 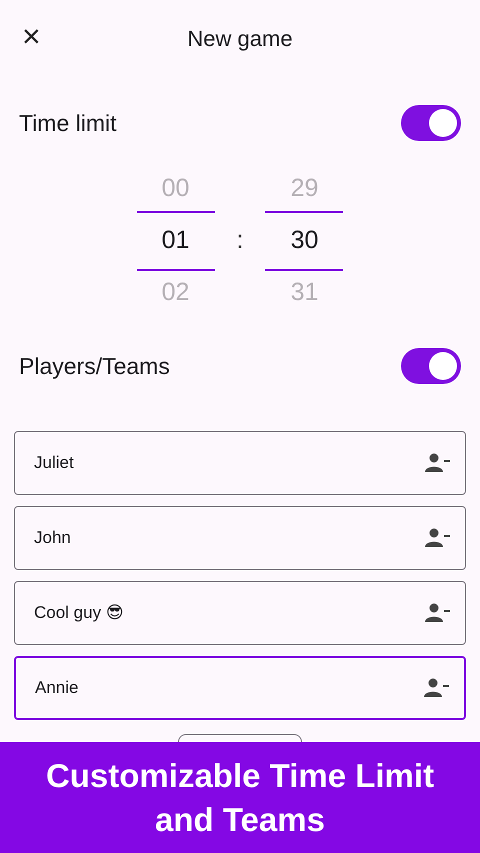 I want to click on banner-text: Customizable Time Limit, so click(x=240, y=776).